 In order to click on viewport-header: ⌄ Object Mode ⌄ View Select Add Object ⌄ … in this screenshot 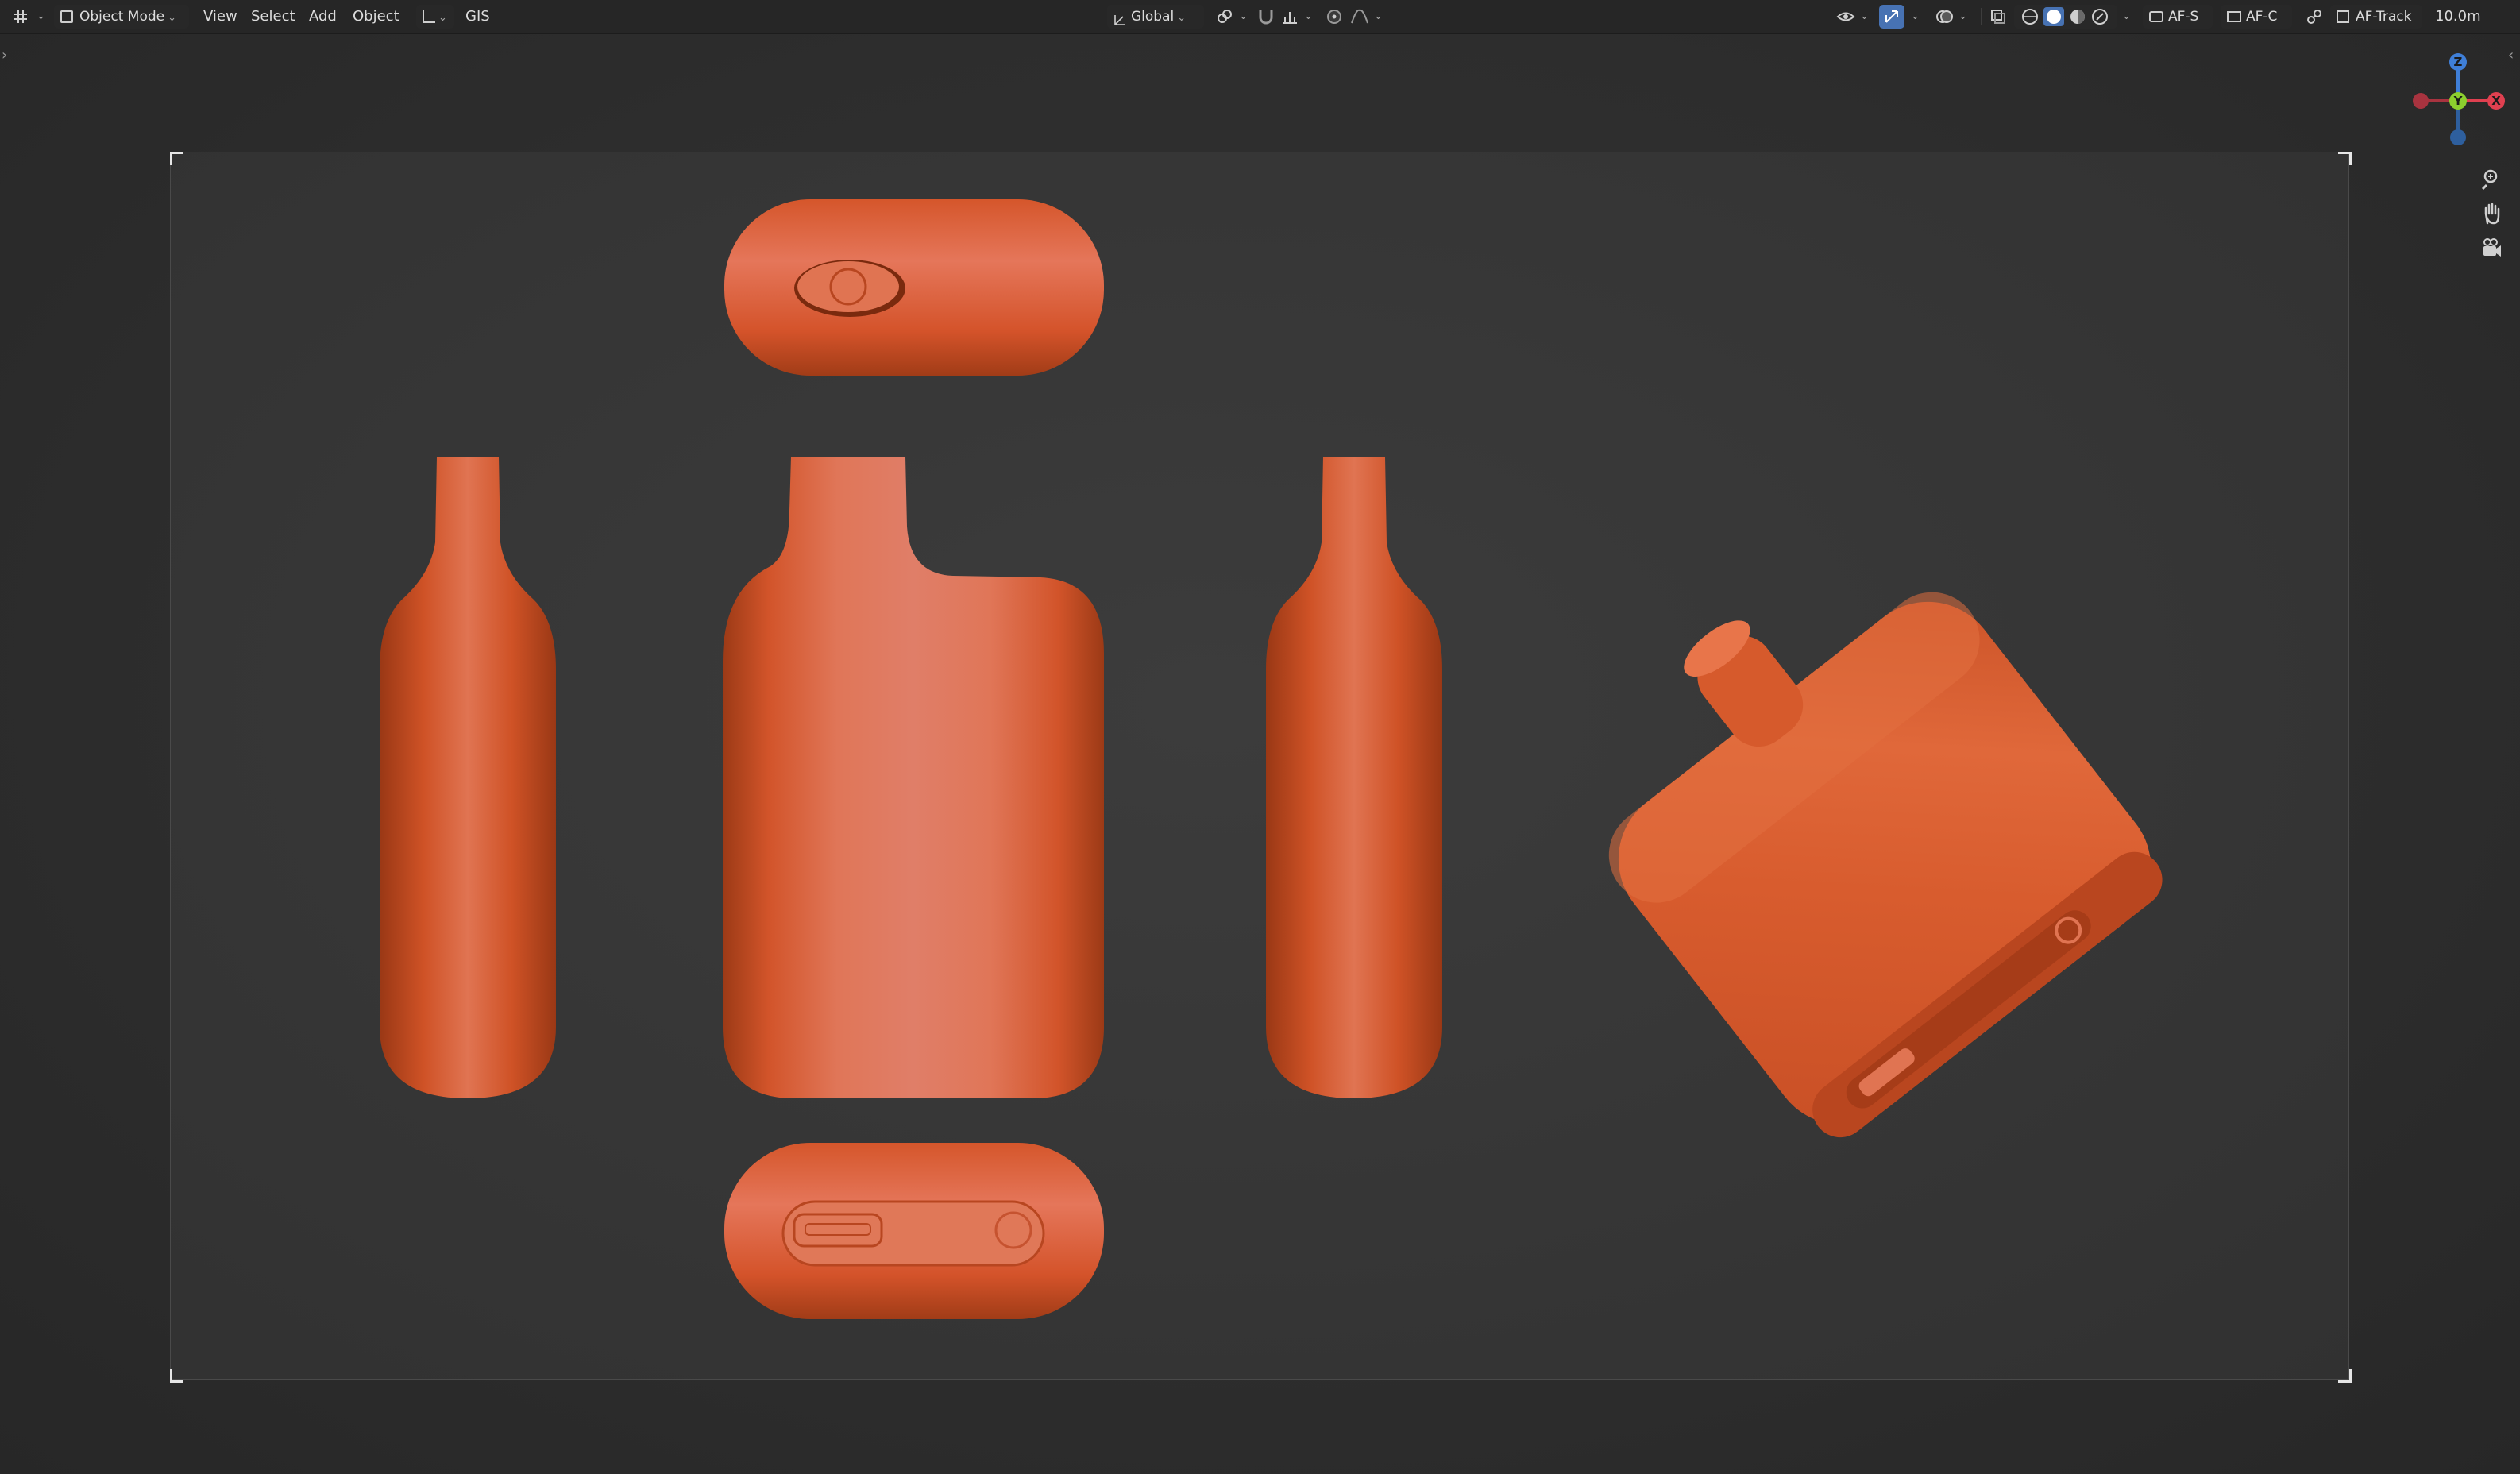, I will do `click(1260, 17)`.